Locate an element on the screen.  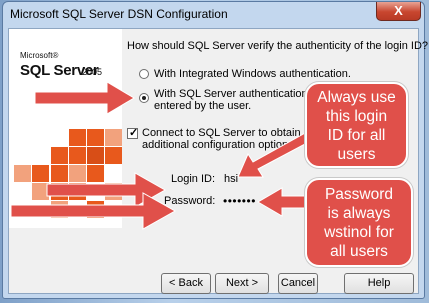
login-callout-line: ID for all is located at coordinates (356, 135).